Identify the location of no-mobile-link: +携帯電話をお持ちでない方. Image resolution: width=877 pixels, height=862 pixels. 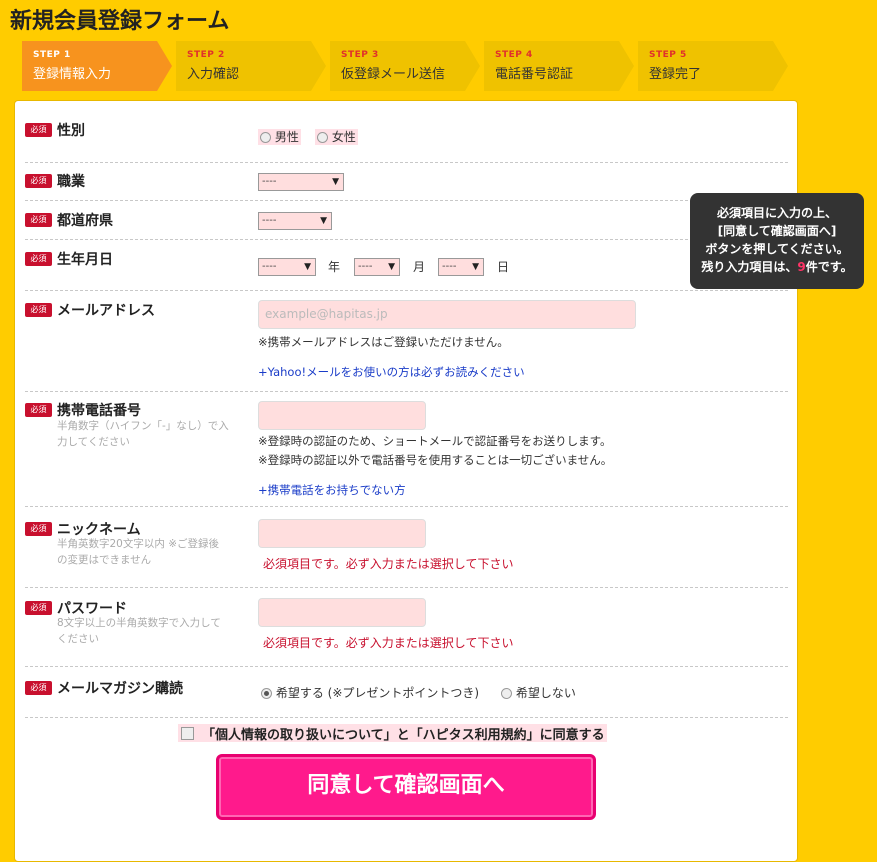
(332, 490).